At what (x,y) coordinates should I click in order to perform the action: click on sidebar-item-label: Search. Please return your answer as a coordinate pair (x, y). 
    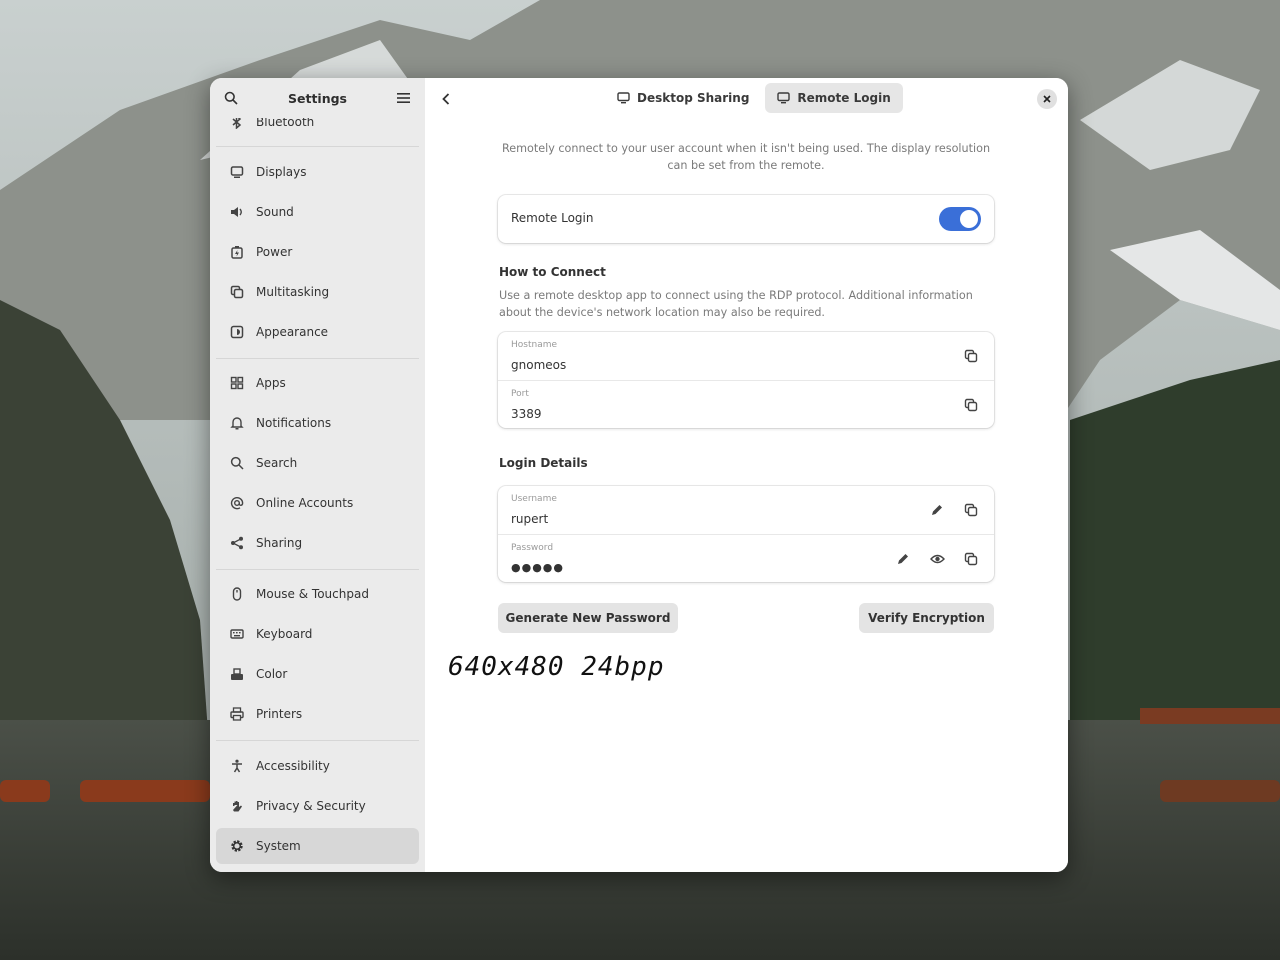
    Looking at the image, I should click on (277, 463).